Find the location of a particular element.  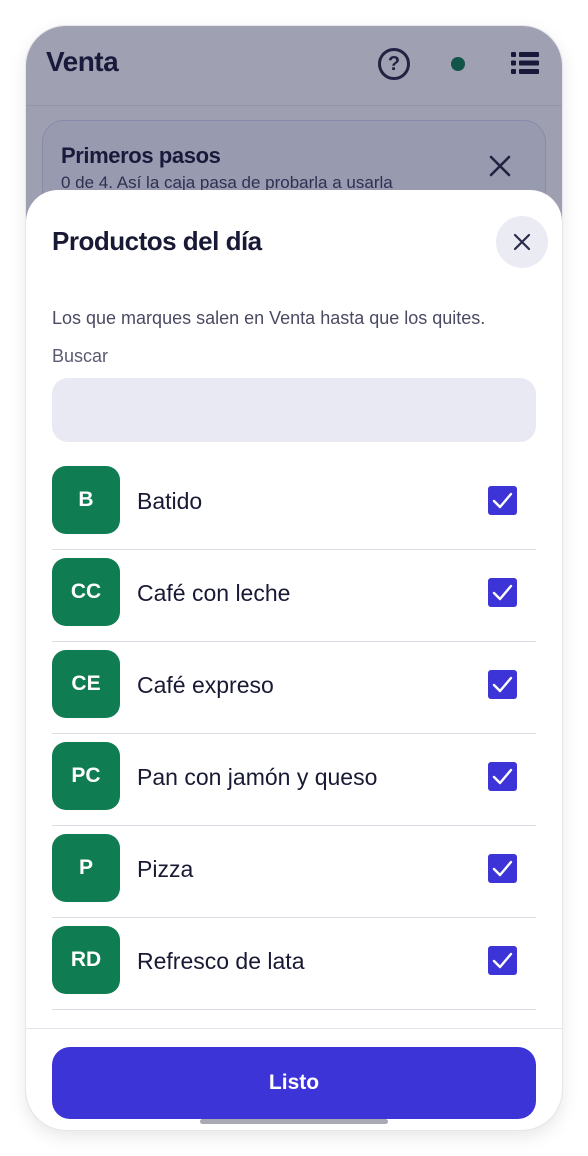

sheet-close-button is located at coordinates (522, 242).